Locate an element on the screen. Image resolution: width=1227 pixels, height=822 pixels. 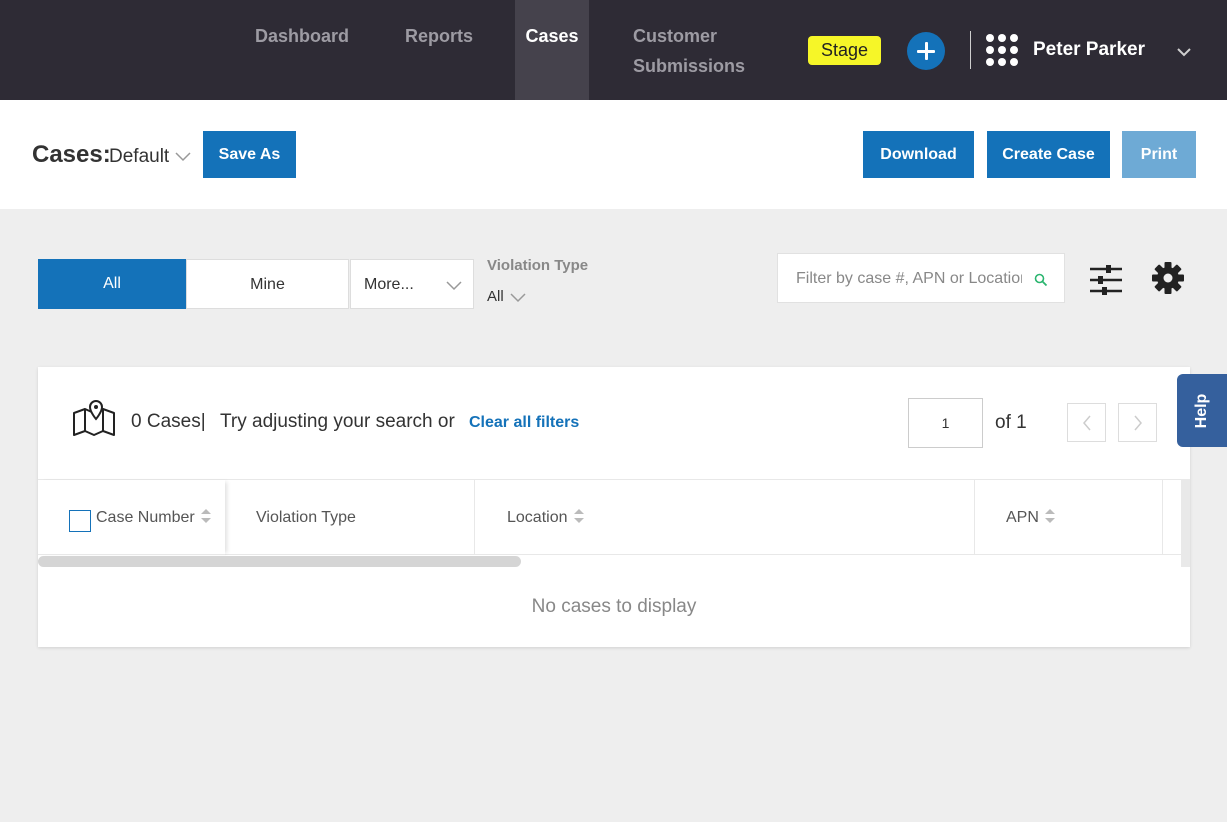
violation-type-label: Violation Type is located at coordinates (538, 265).